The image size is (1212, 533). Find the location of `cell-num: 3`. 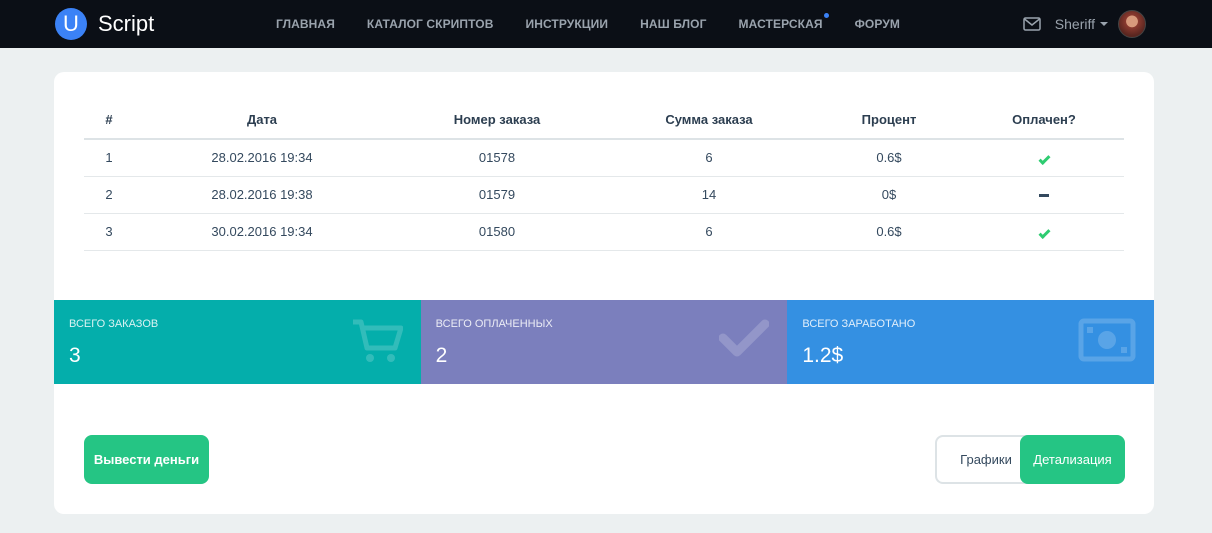

cell-num: 3 is located at coordinates (109, 232).